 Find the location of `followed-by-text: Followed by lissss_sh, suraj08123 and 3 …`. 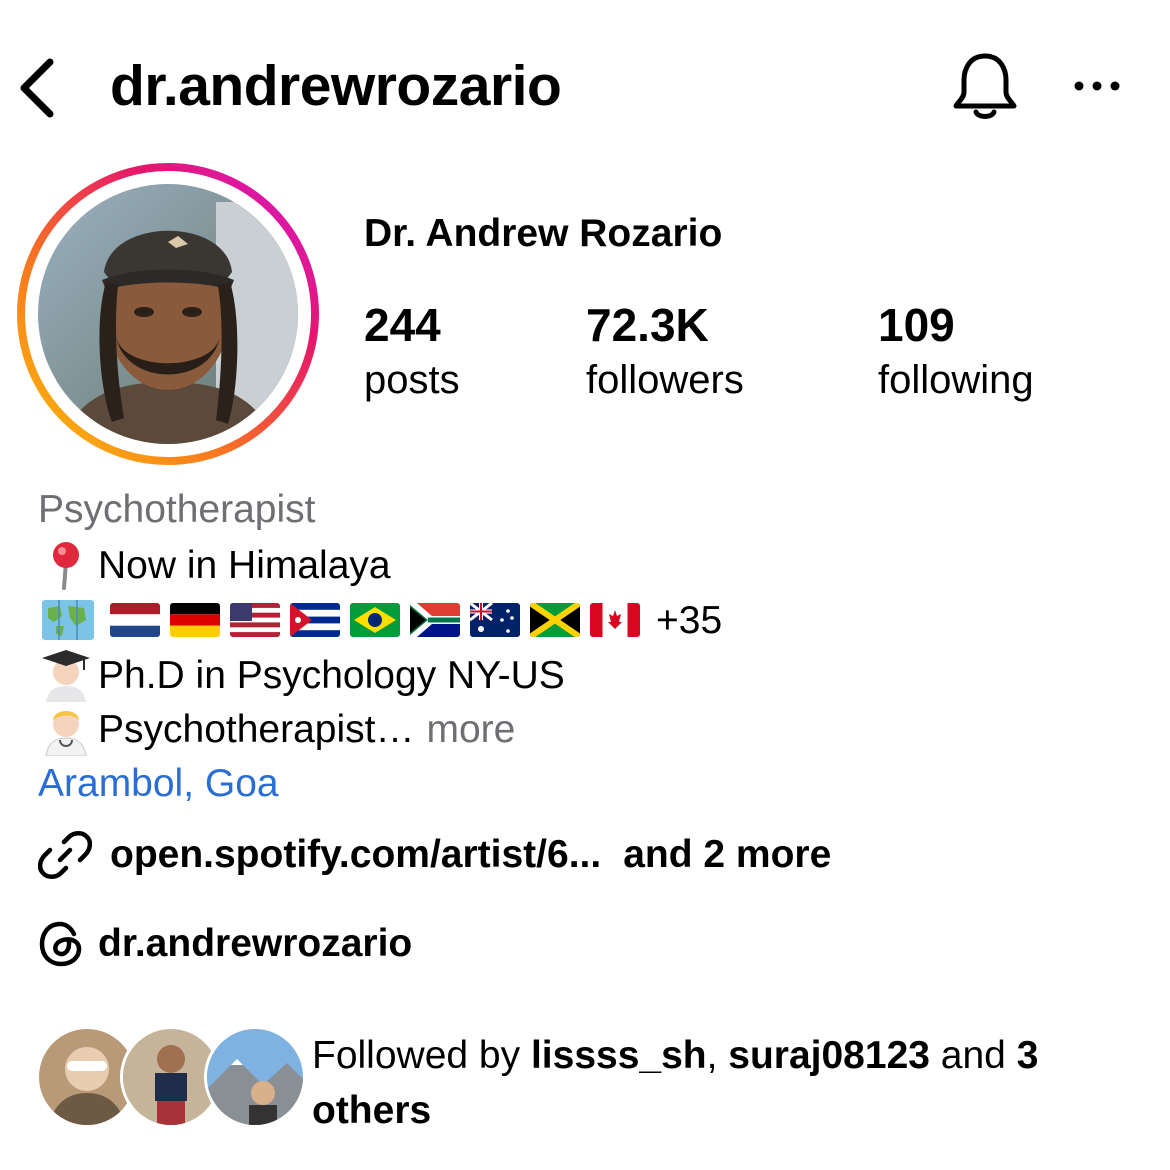

followed-by-text: Followed by lissss_sh, suraj08123 and 3 … is located at coordinates (737, 1083).